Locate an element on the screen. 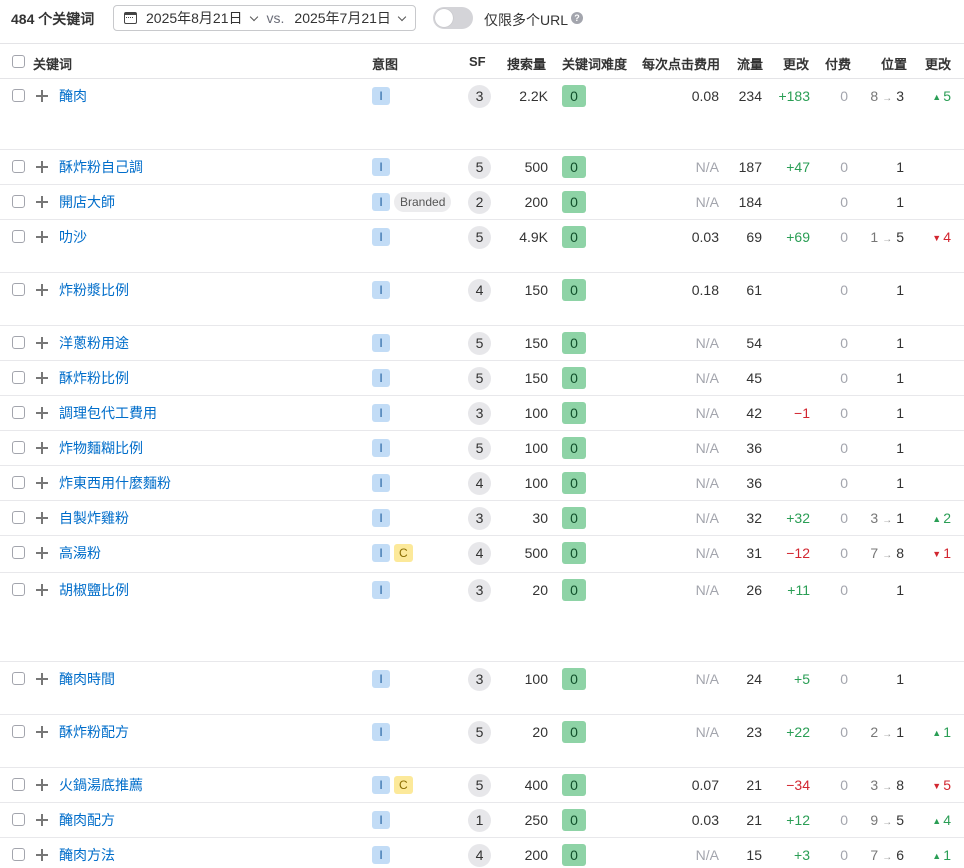  serp-features-count: 2 is located at coordinates (479, 202).